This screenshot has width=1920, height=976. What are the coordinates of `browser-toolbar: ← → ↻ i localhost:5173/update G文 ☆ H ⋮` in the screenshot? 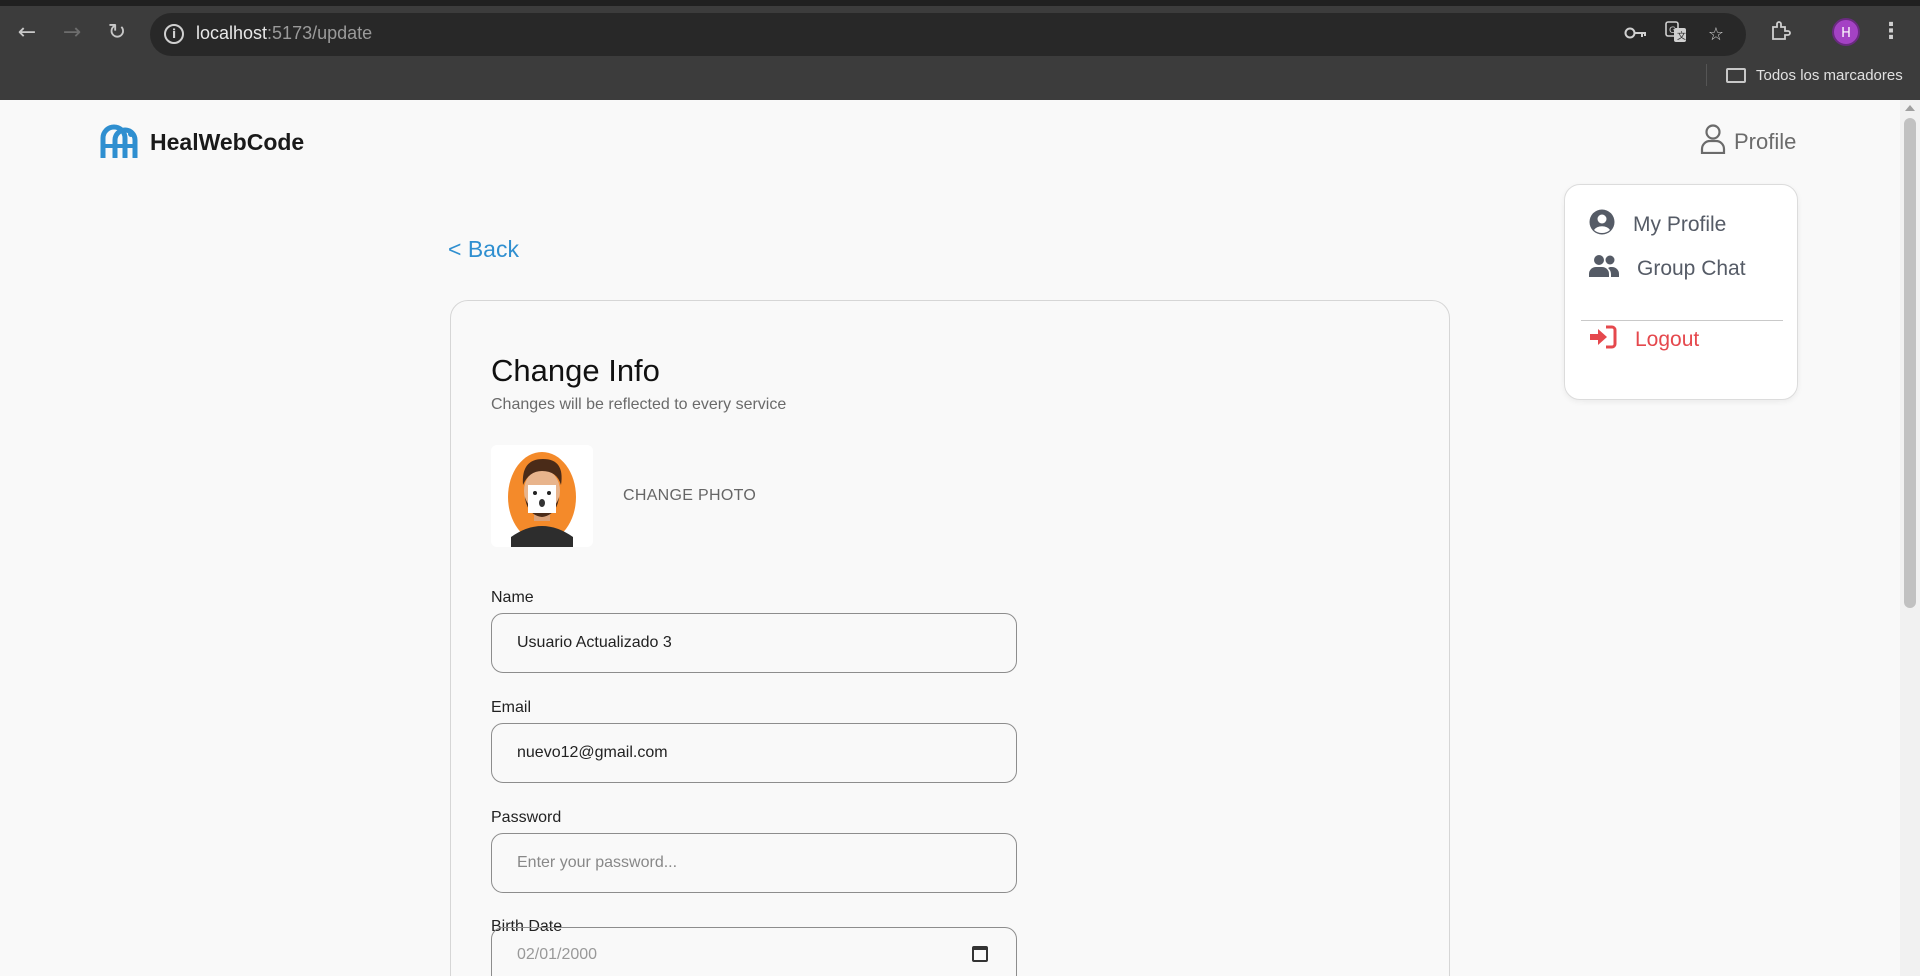 It's located at (960, 31).